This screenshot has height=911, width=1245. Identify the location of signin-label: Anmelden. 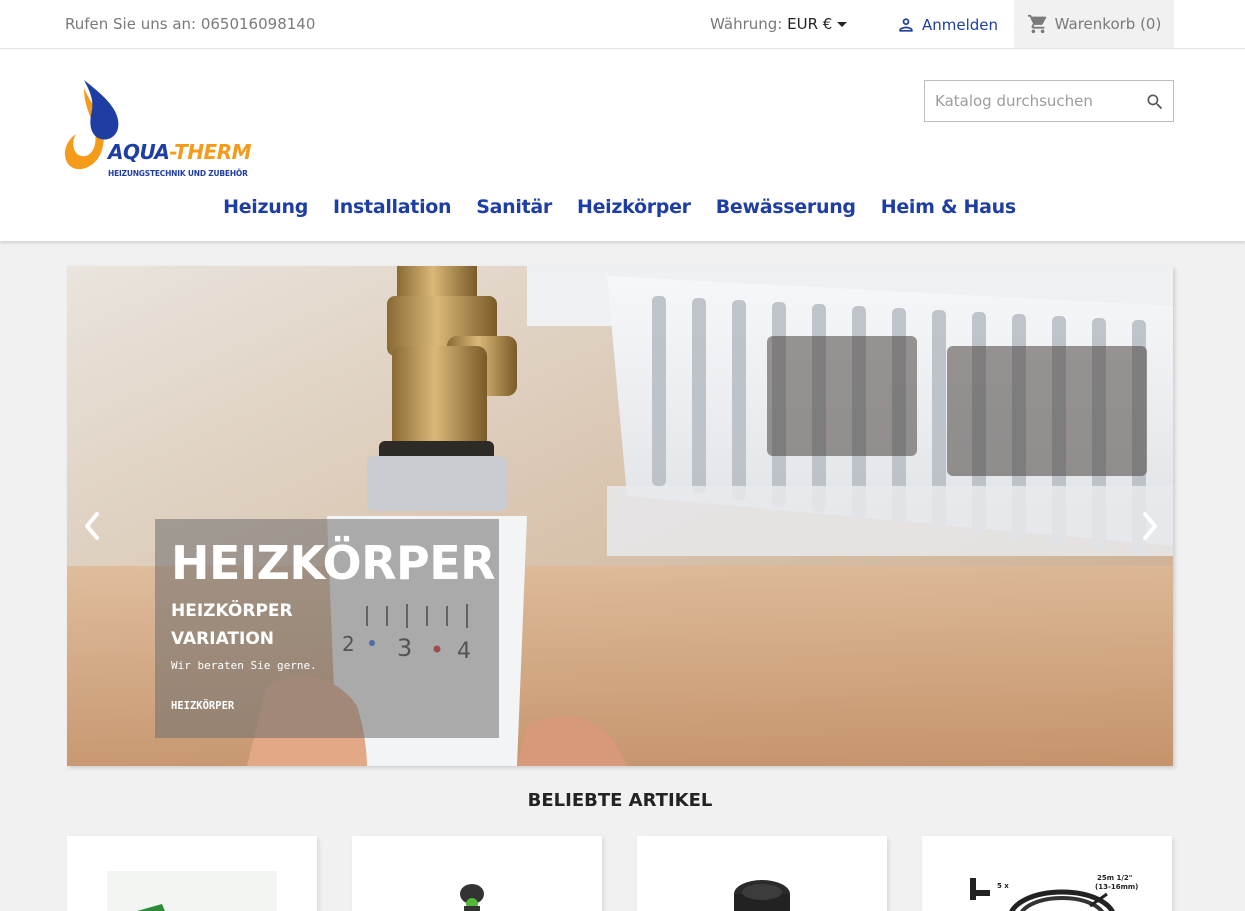
(960, 25).